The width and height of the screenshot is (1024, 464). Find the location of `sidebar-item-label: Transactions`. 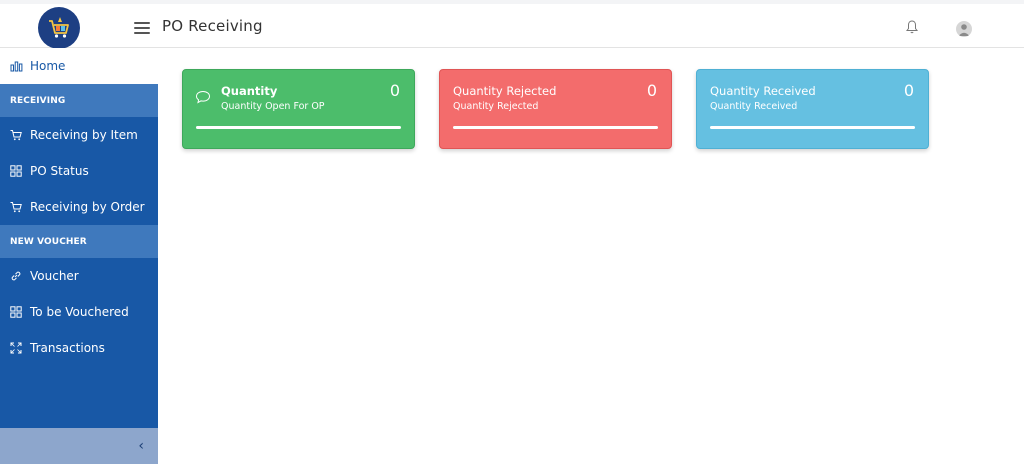

sidebar-item-label: Transactions is located at coordinates (67, 348).